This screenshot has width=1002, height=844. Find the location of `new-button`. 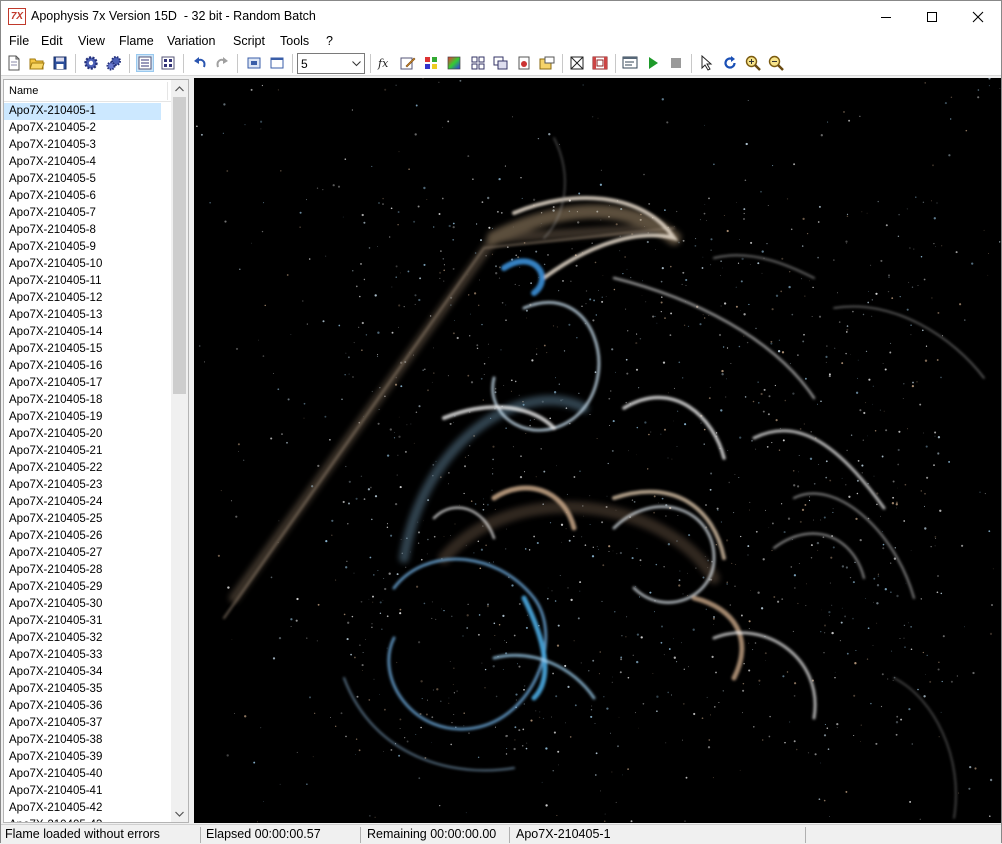

new-button is located at coordinates (14, 63).